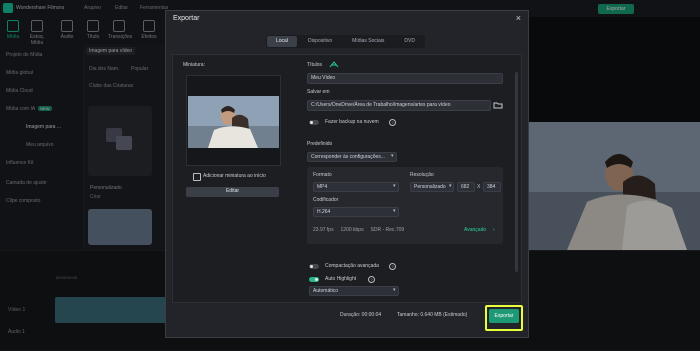 The height and width of the screenshot is (351, 700). Describe the element at coordinates (352, 122) in the screenshot. I see `backup-label: Fazer backup na nuvem` at that location.